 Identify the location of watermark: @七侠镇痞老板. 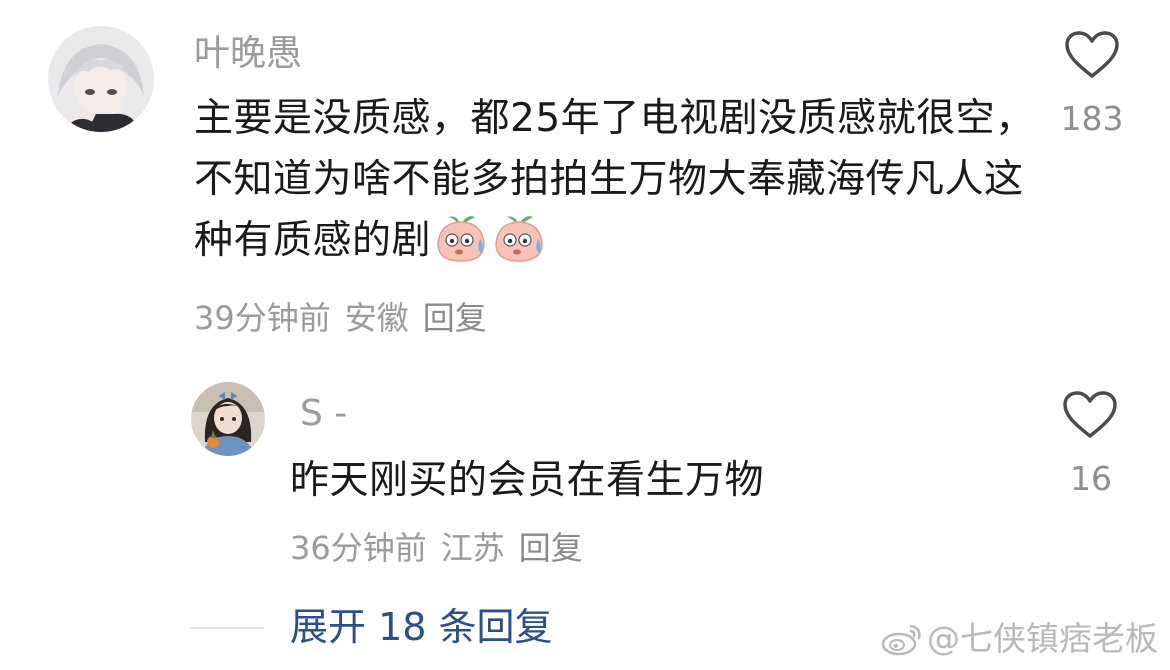
(1019, 639).